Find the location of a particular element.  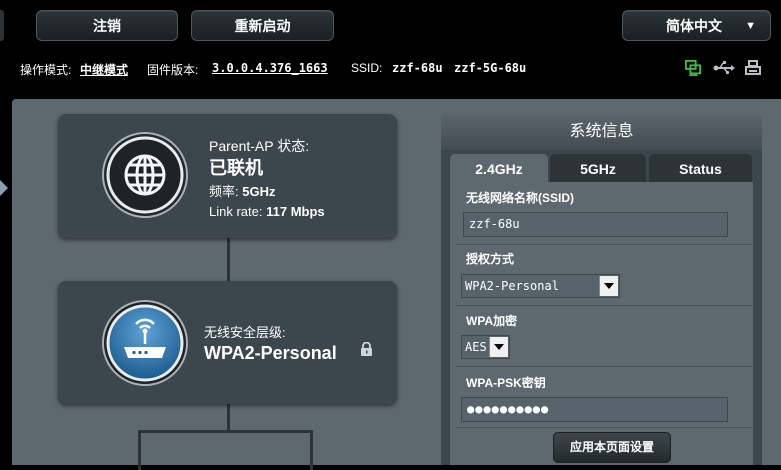

language-label: 简体中文 is located at coordinates (694, 26).